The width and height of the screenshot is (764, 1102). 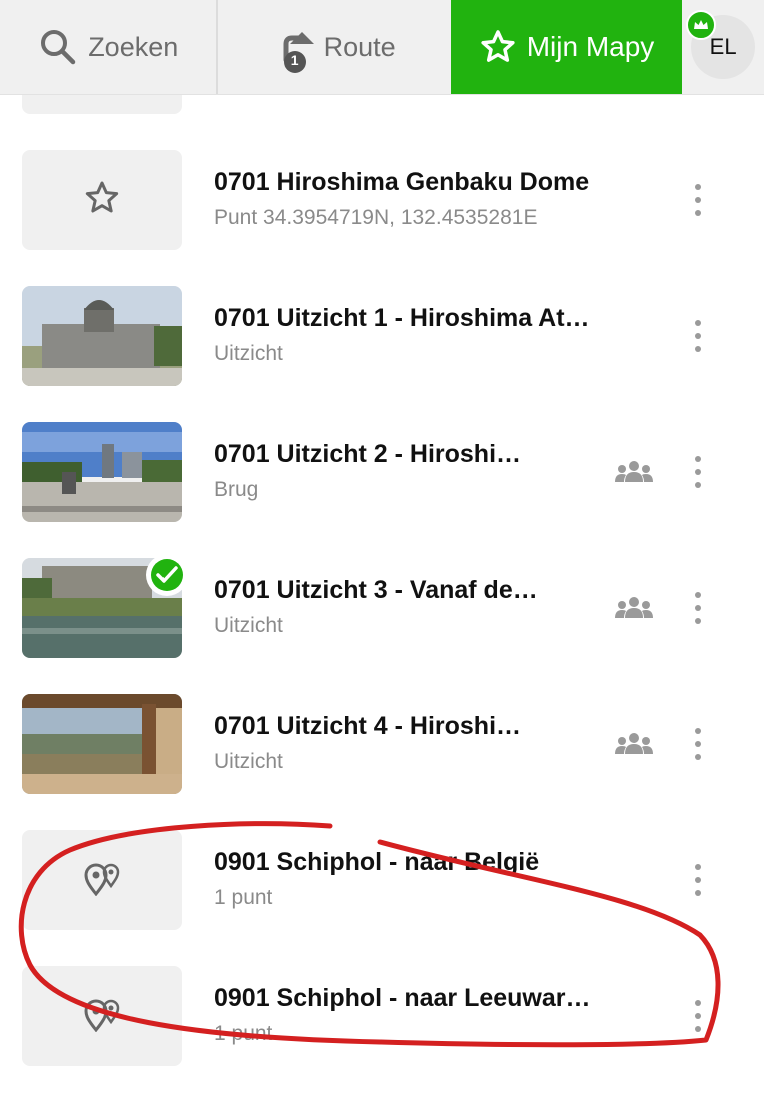 I want to click on user-menu: EL, so click(x=723, y=47).